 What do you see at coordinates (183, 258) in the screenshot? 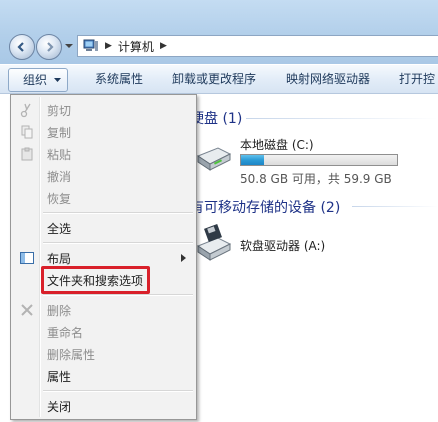
I see `submenu-arrow-icon` at bounding box center [183, 258].